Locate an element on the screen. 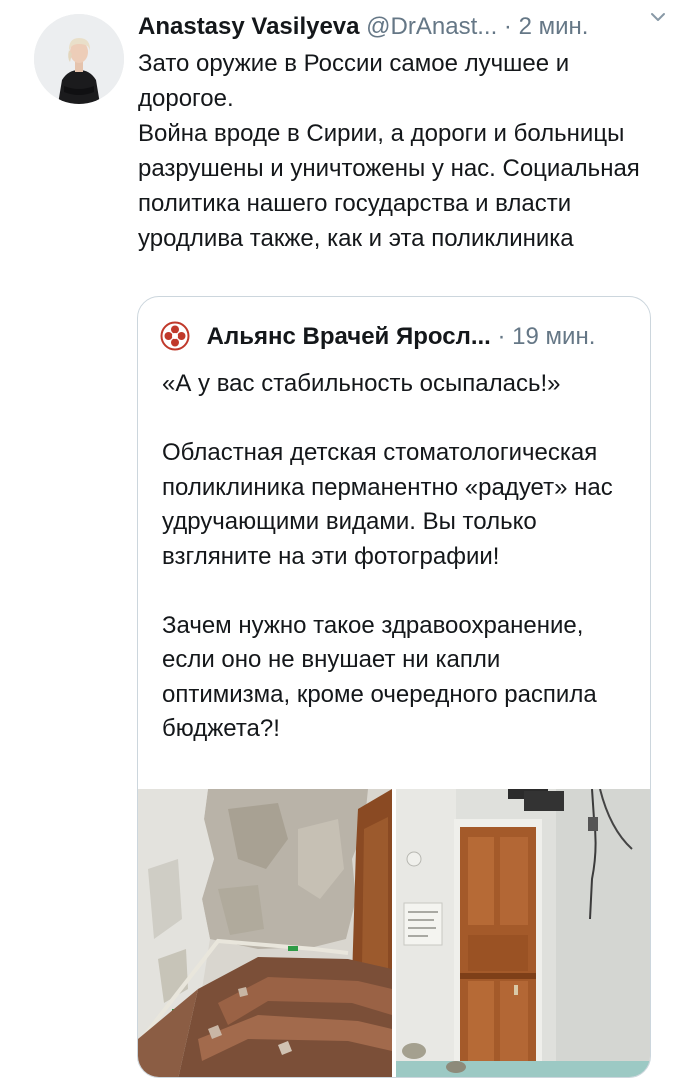  avatar-image is located at coordinates (79, 59).